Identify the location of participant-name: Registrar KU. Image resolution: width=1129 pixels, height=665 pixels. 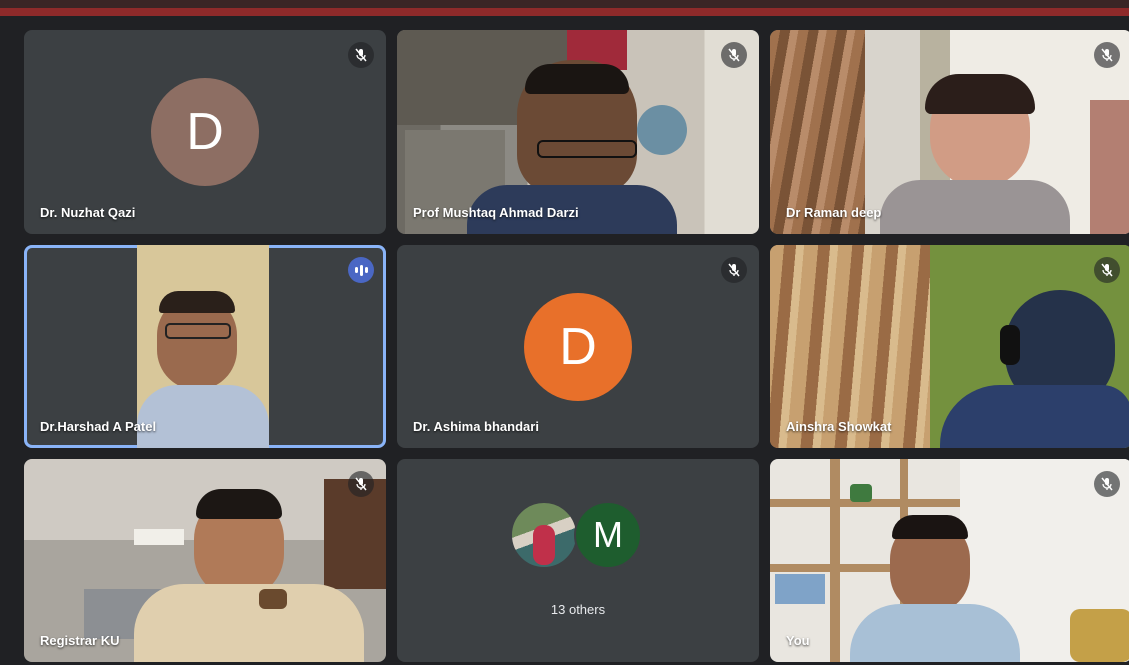
(80, 640).